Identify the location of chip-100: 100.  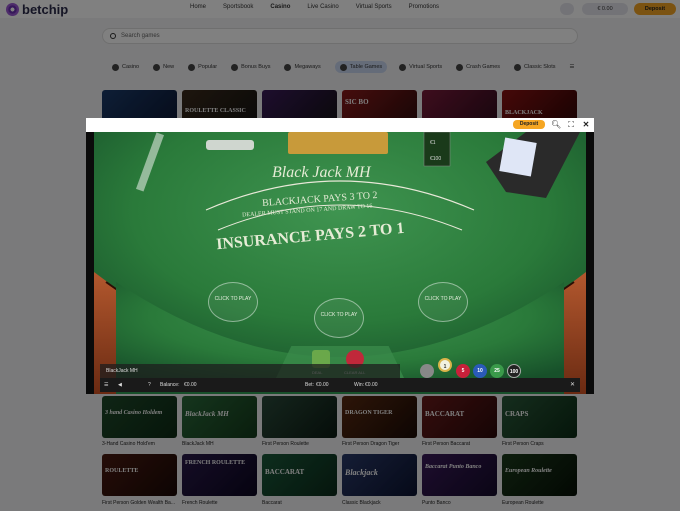
(514, 371).